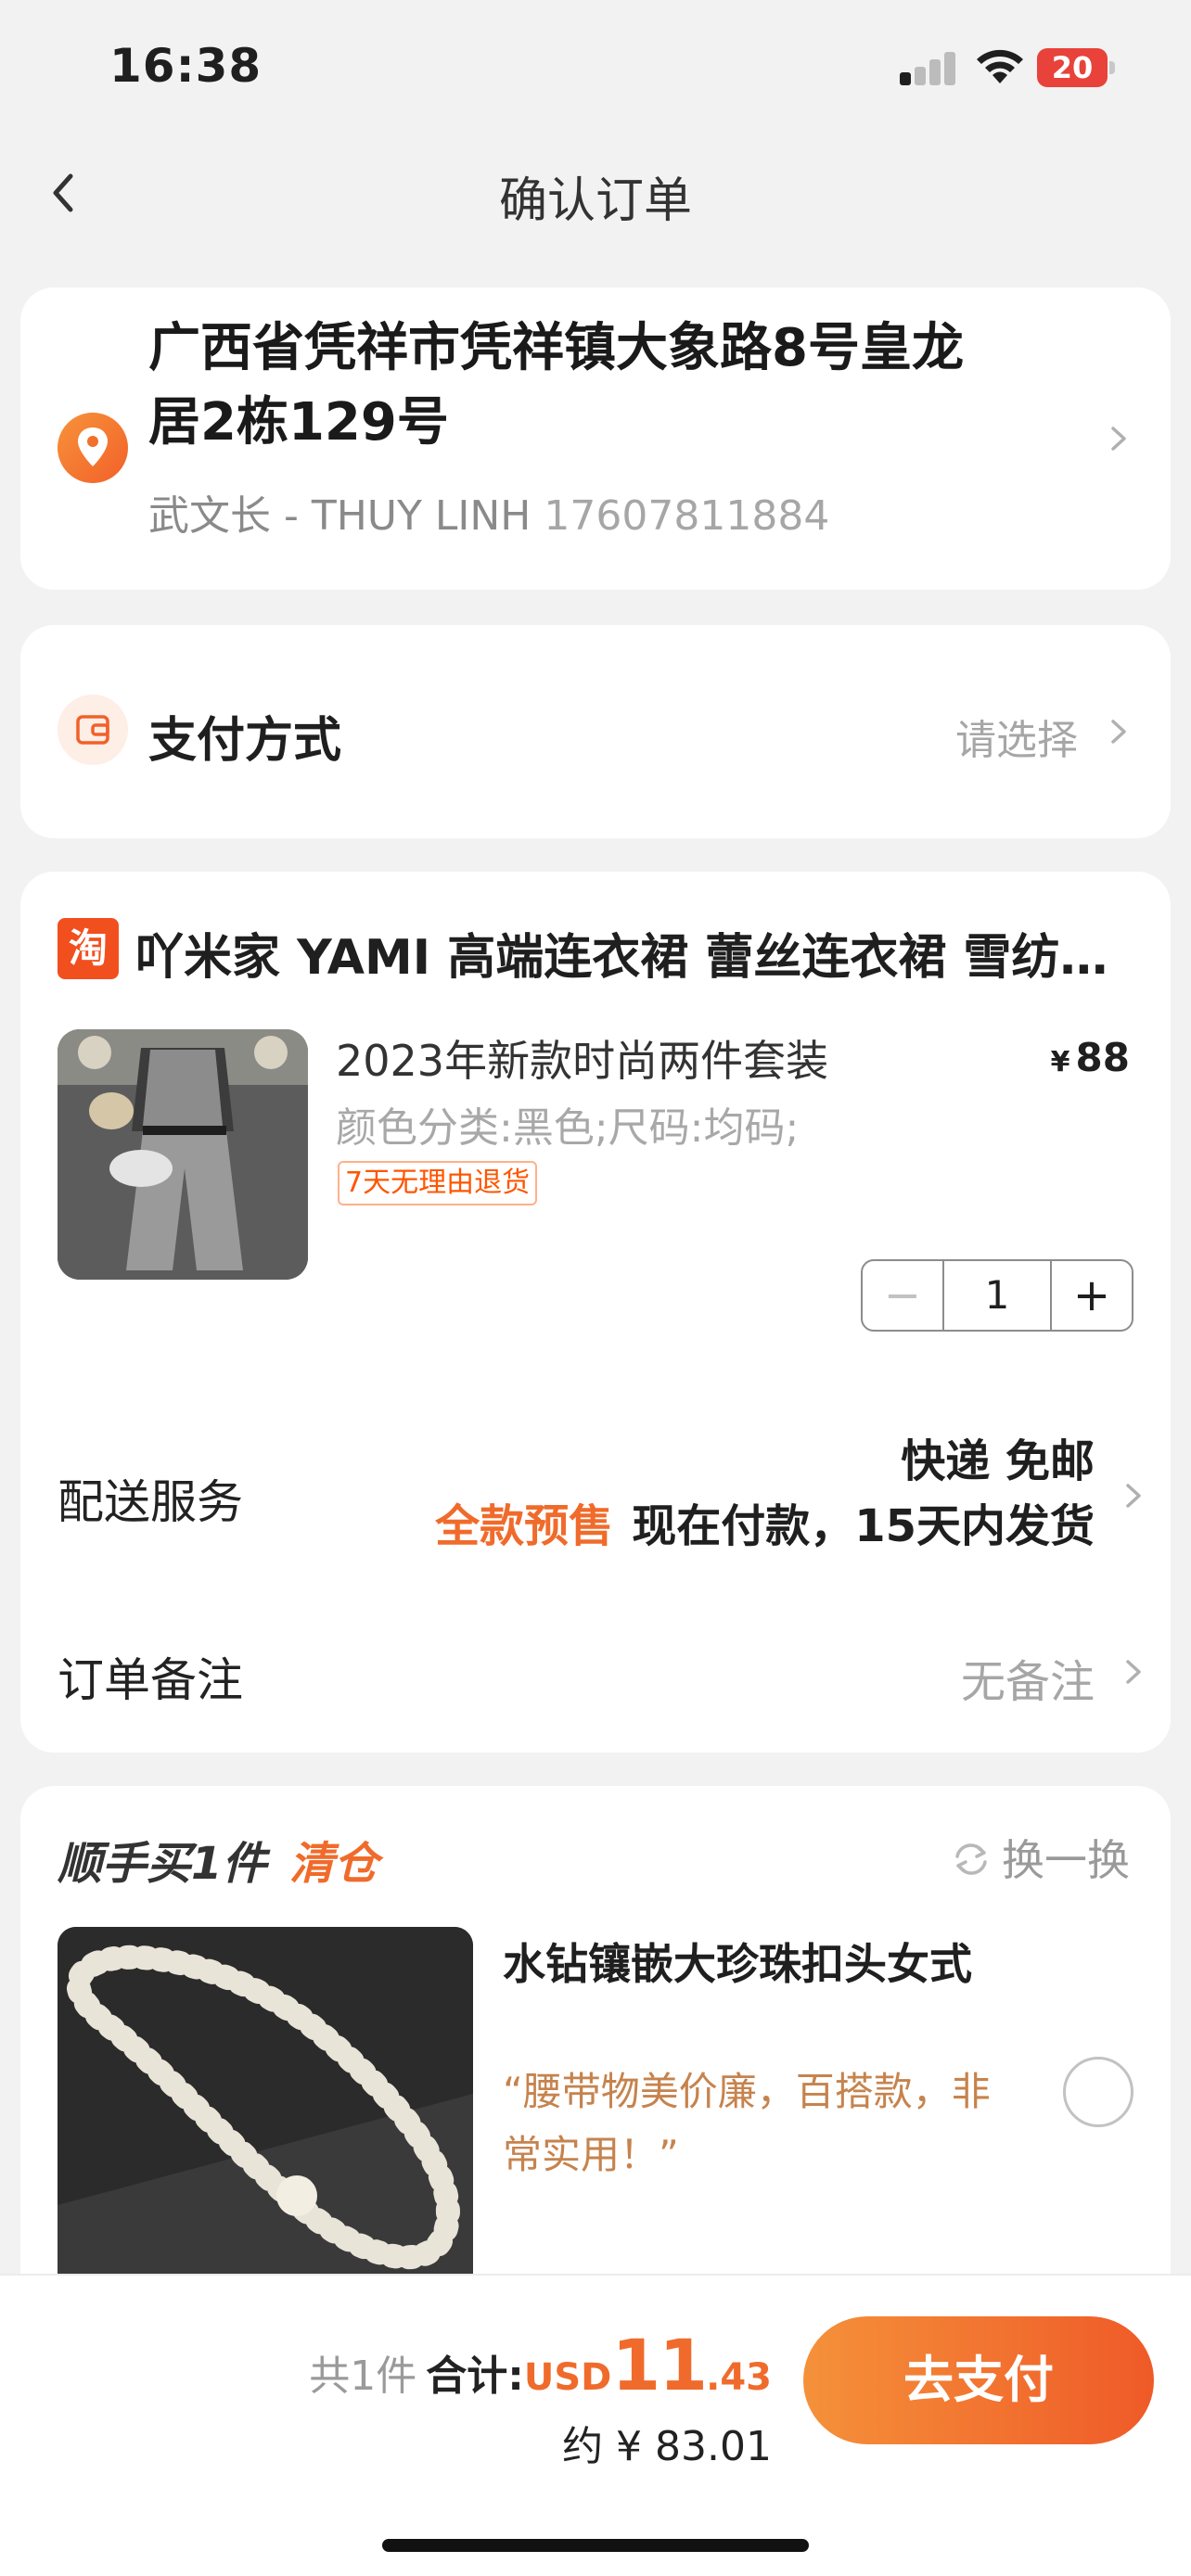 This screenshot has height=2576, width=1191. What do you see at coordinates (660, 2365) in the screenshot?
I see `total-amount-integer: 11` at bounding box center [660, 2365].